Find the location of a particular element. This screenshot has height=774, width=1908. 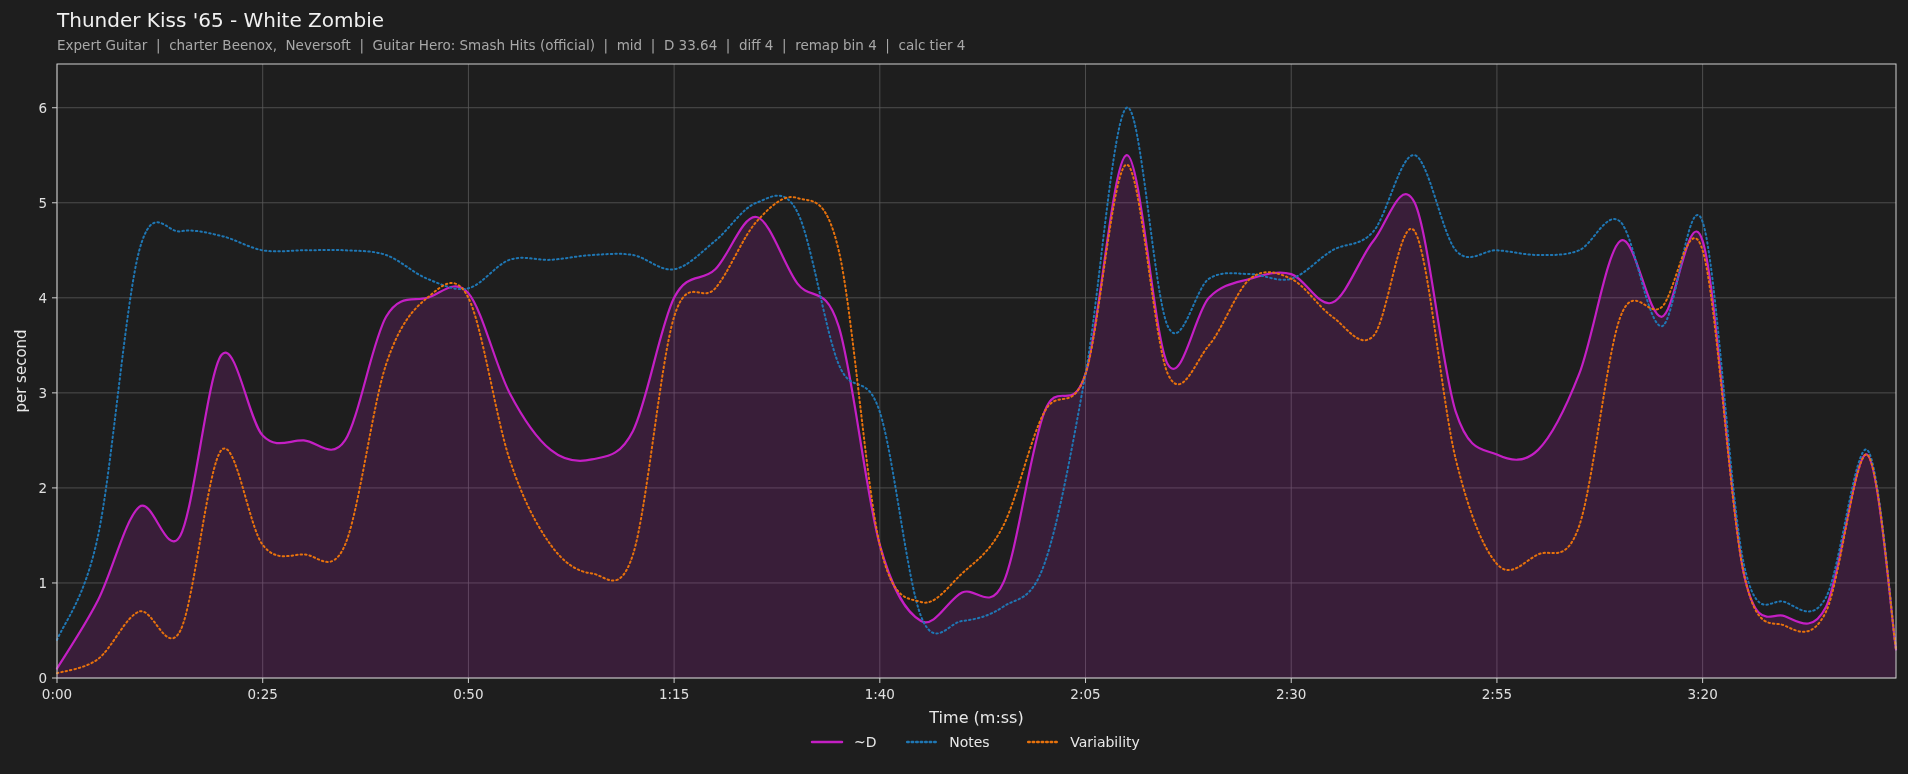

axis-tick-label: 1:40 is located at coordinates (879, 694).